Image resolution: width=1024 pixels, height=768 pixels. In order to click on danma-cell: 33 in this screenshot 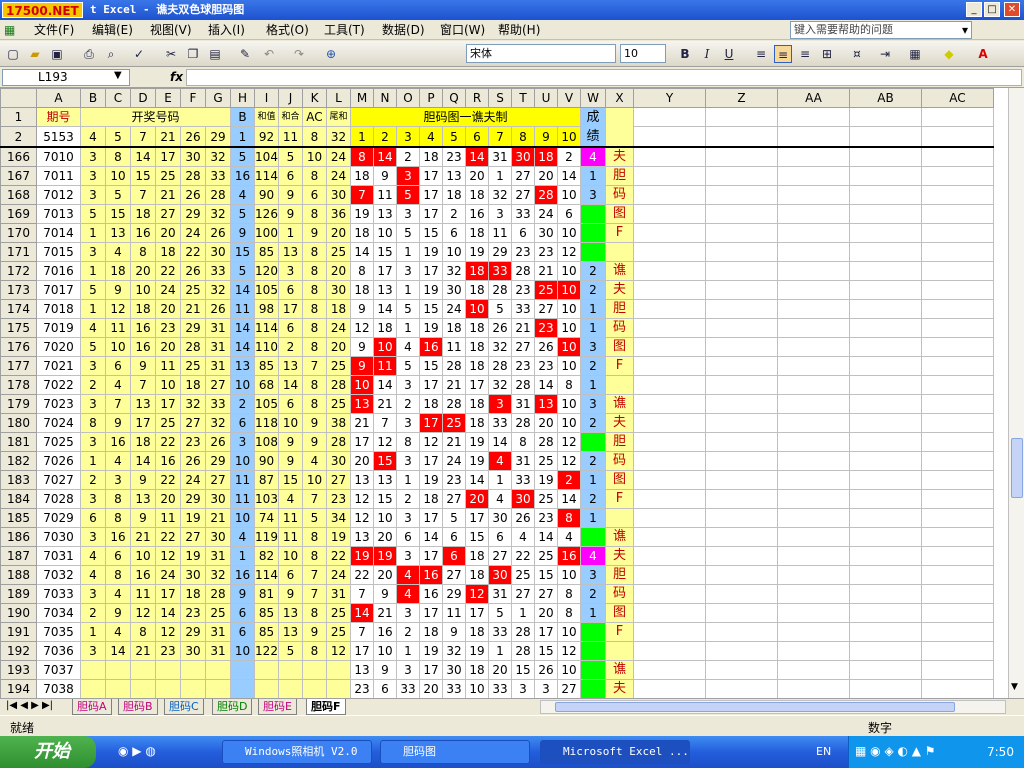, I will do `click(500, 271)`.